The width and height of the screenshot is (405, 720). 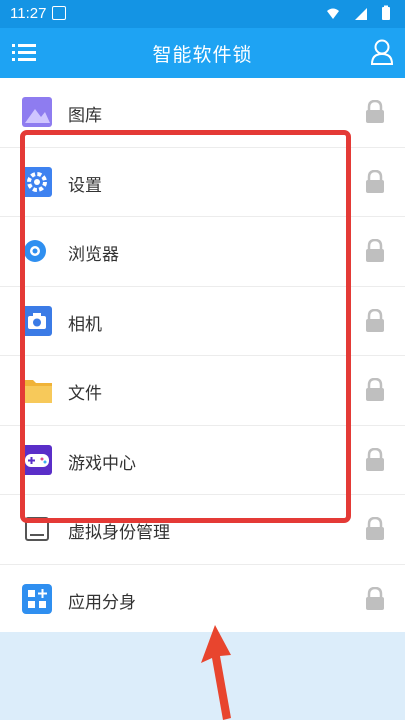 I want to click on status-time: 11:27, so click(x=28, y=13).